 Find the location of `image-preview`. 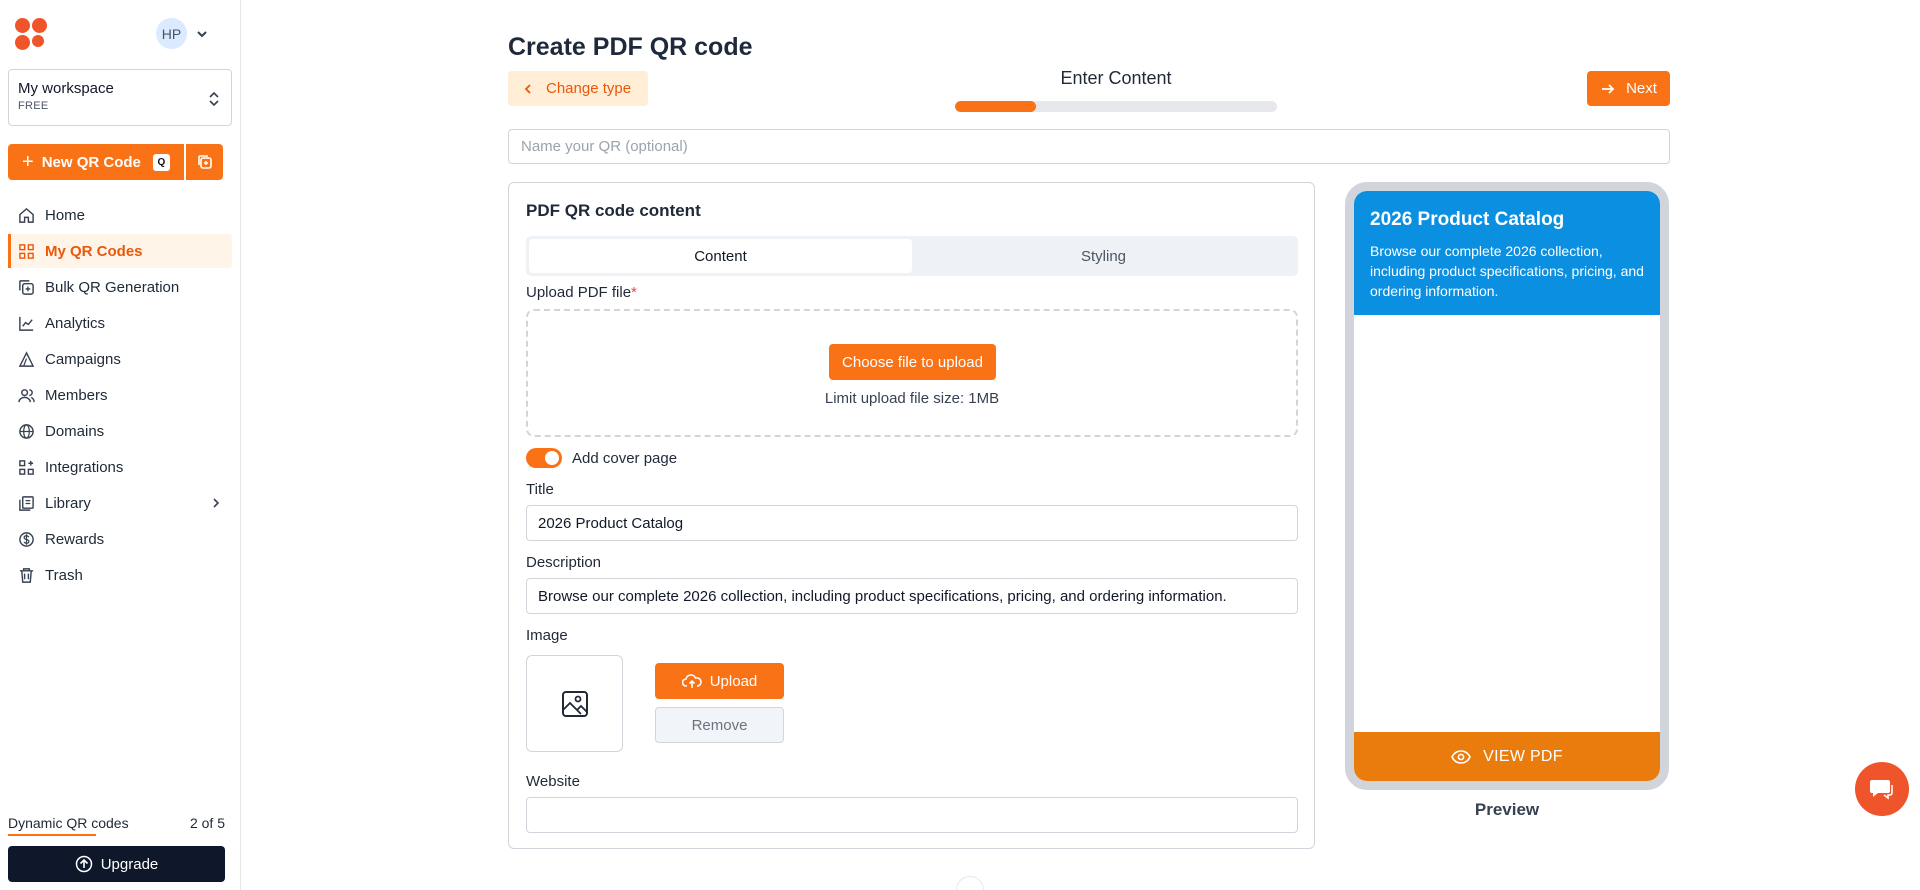

image-preview is located at coordinates (574, 703).